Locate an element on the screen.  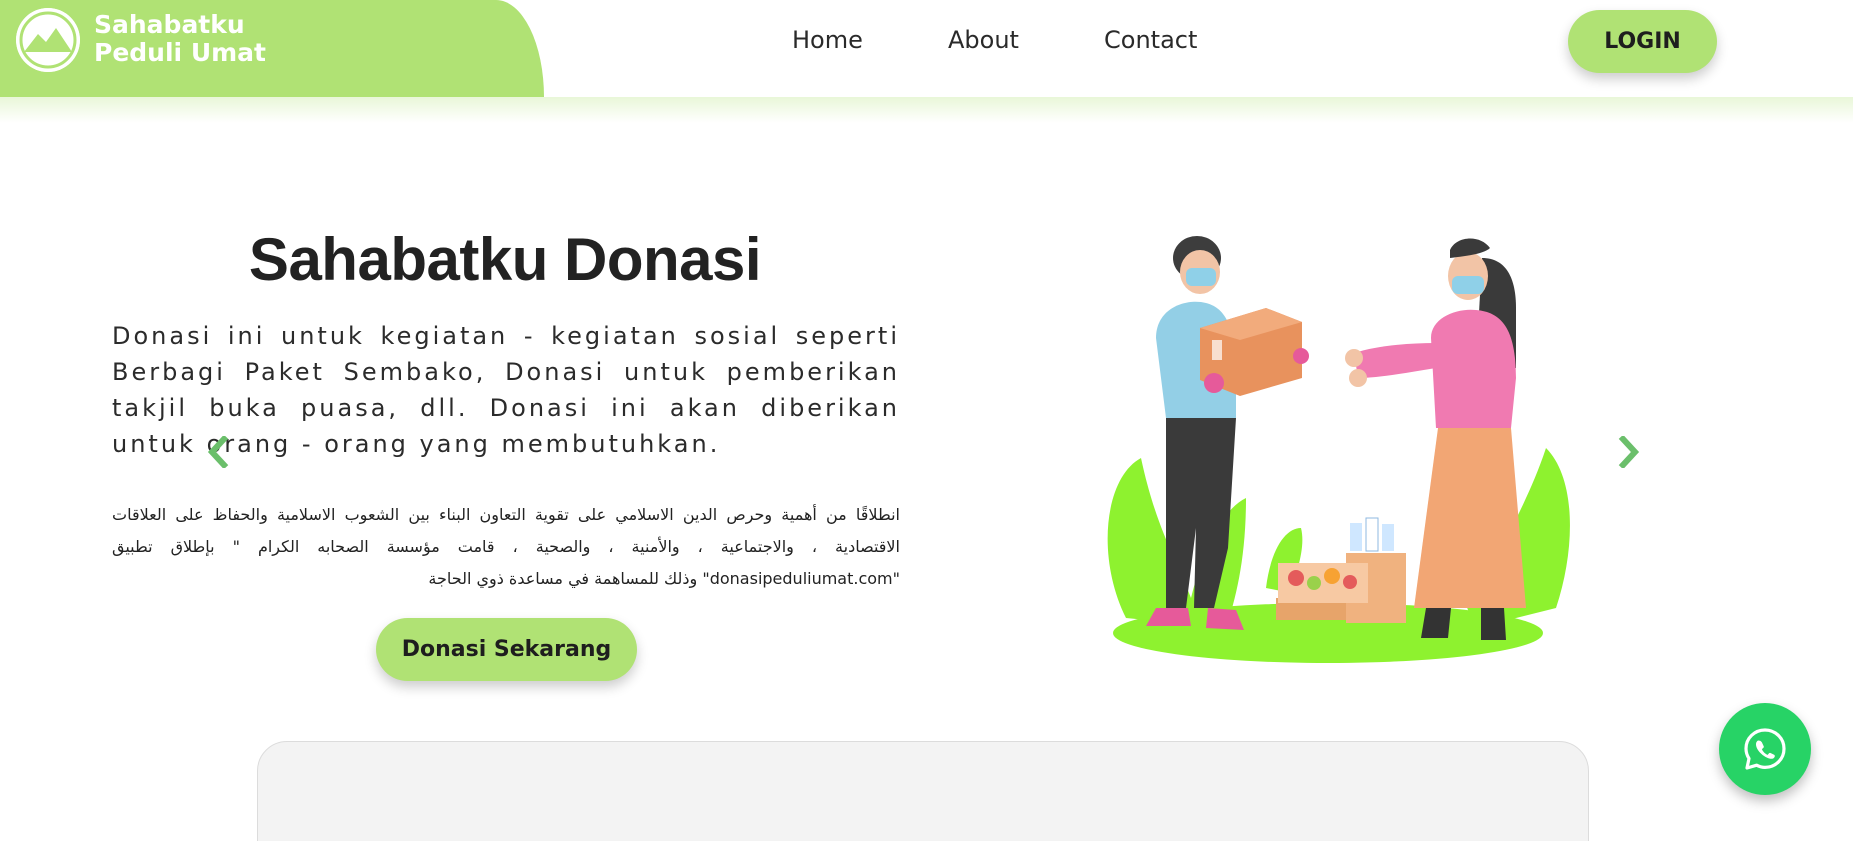
chevron-left-icon is located at coordinates (217, 452).